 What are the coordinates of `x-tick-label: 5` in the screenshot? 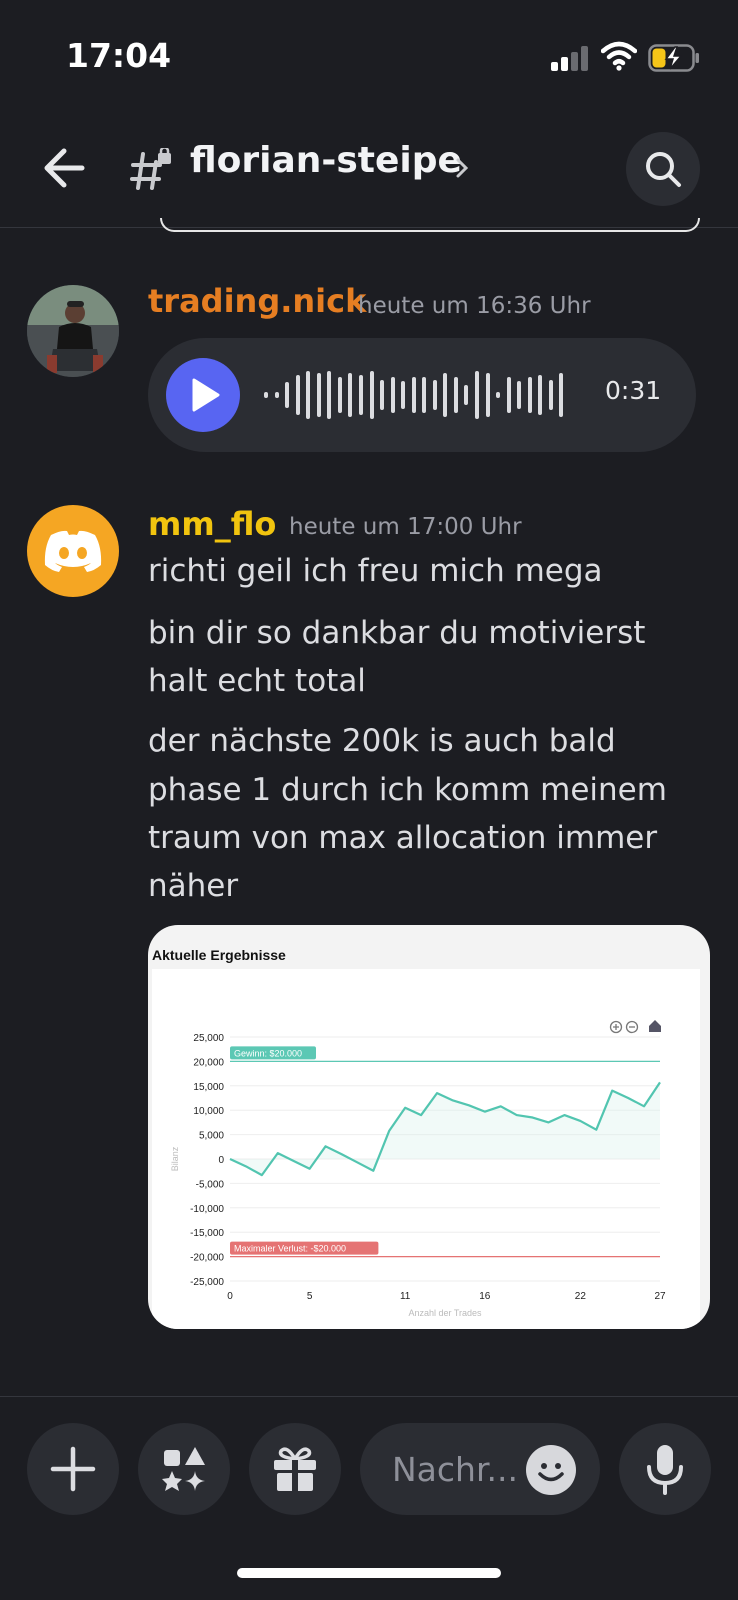 It's located at (310, 1296).